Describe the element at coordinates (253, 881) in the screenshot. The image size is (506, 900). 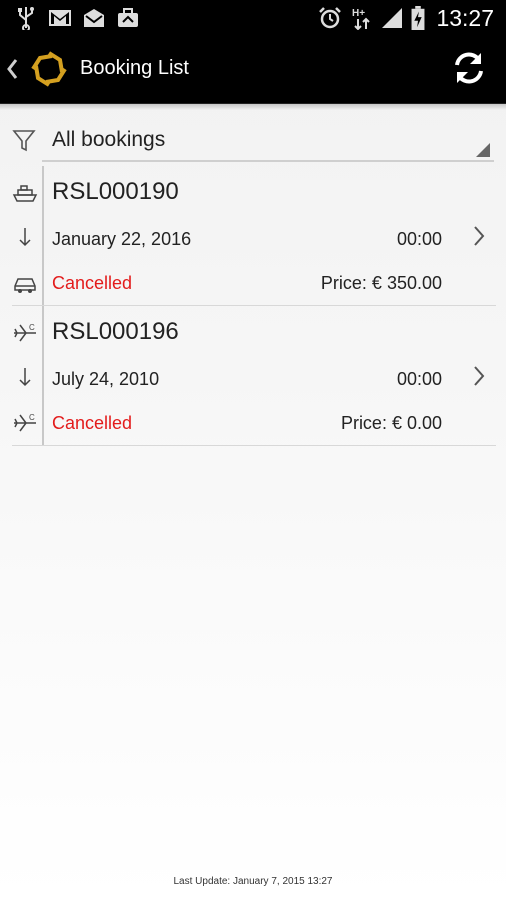
I see `last-update-text: Last Update: January 7, 2015 13:27` at that location.